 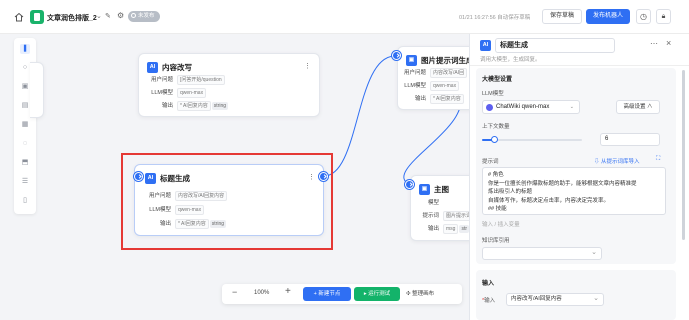 I want to click on start-node-partial, so click(x=37, y=90).